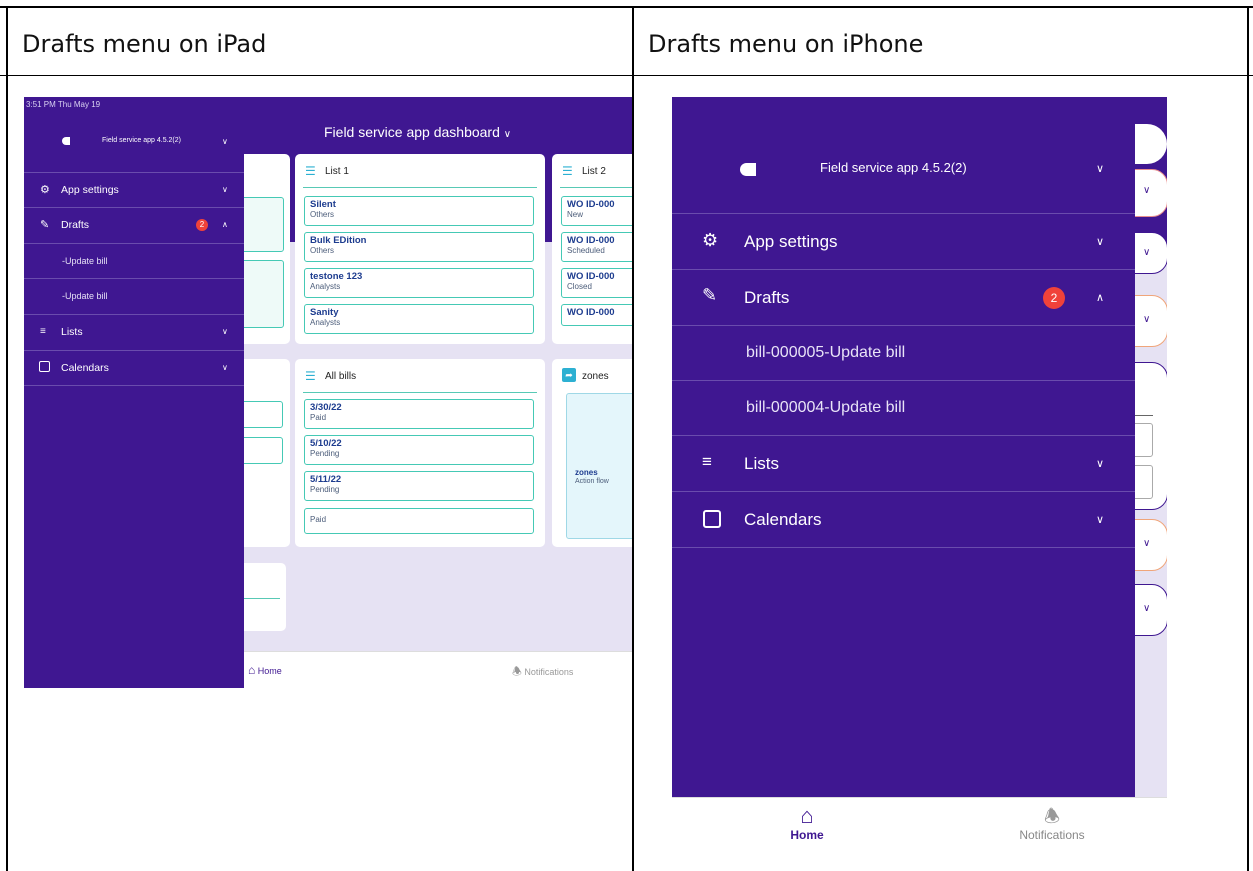 The height and width of the screenshot is (871, 1253). I want to click on status-bar-time: 3:51 PM Thu May 19, so click(63, 104).